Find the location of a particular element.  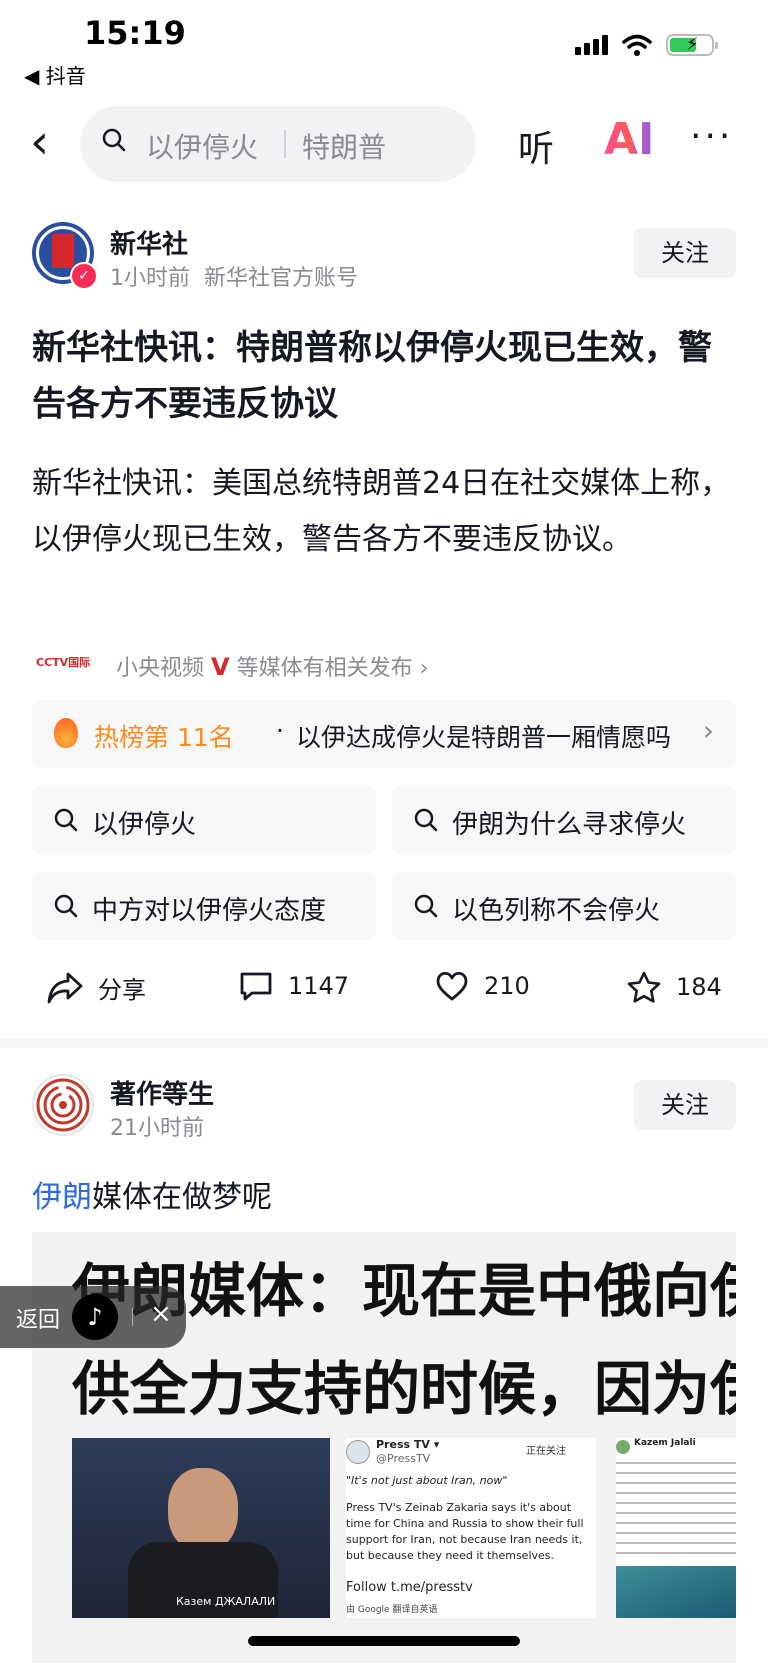

suggestion-chip: 伊朗为什么寻求停火 is located at coordinates (564, 820).